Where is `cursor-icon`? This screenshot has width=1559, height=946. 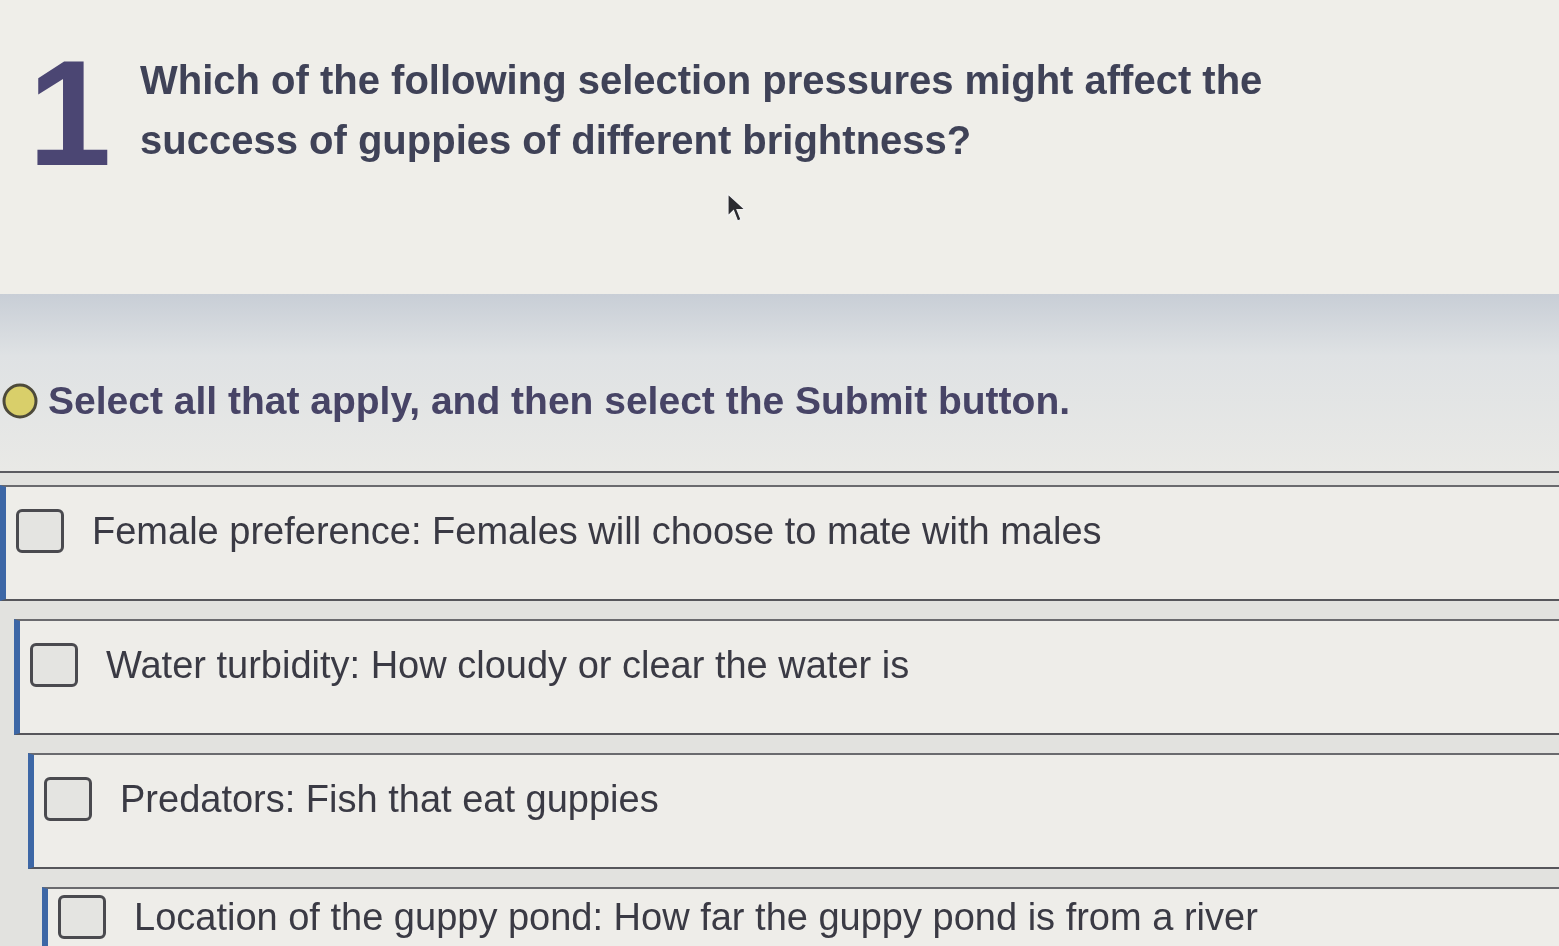 cursor-icon is located at coordinates (737, 208).